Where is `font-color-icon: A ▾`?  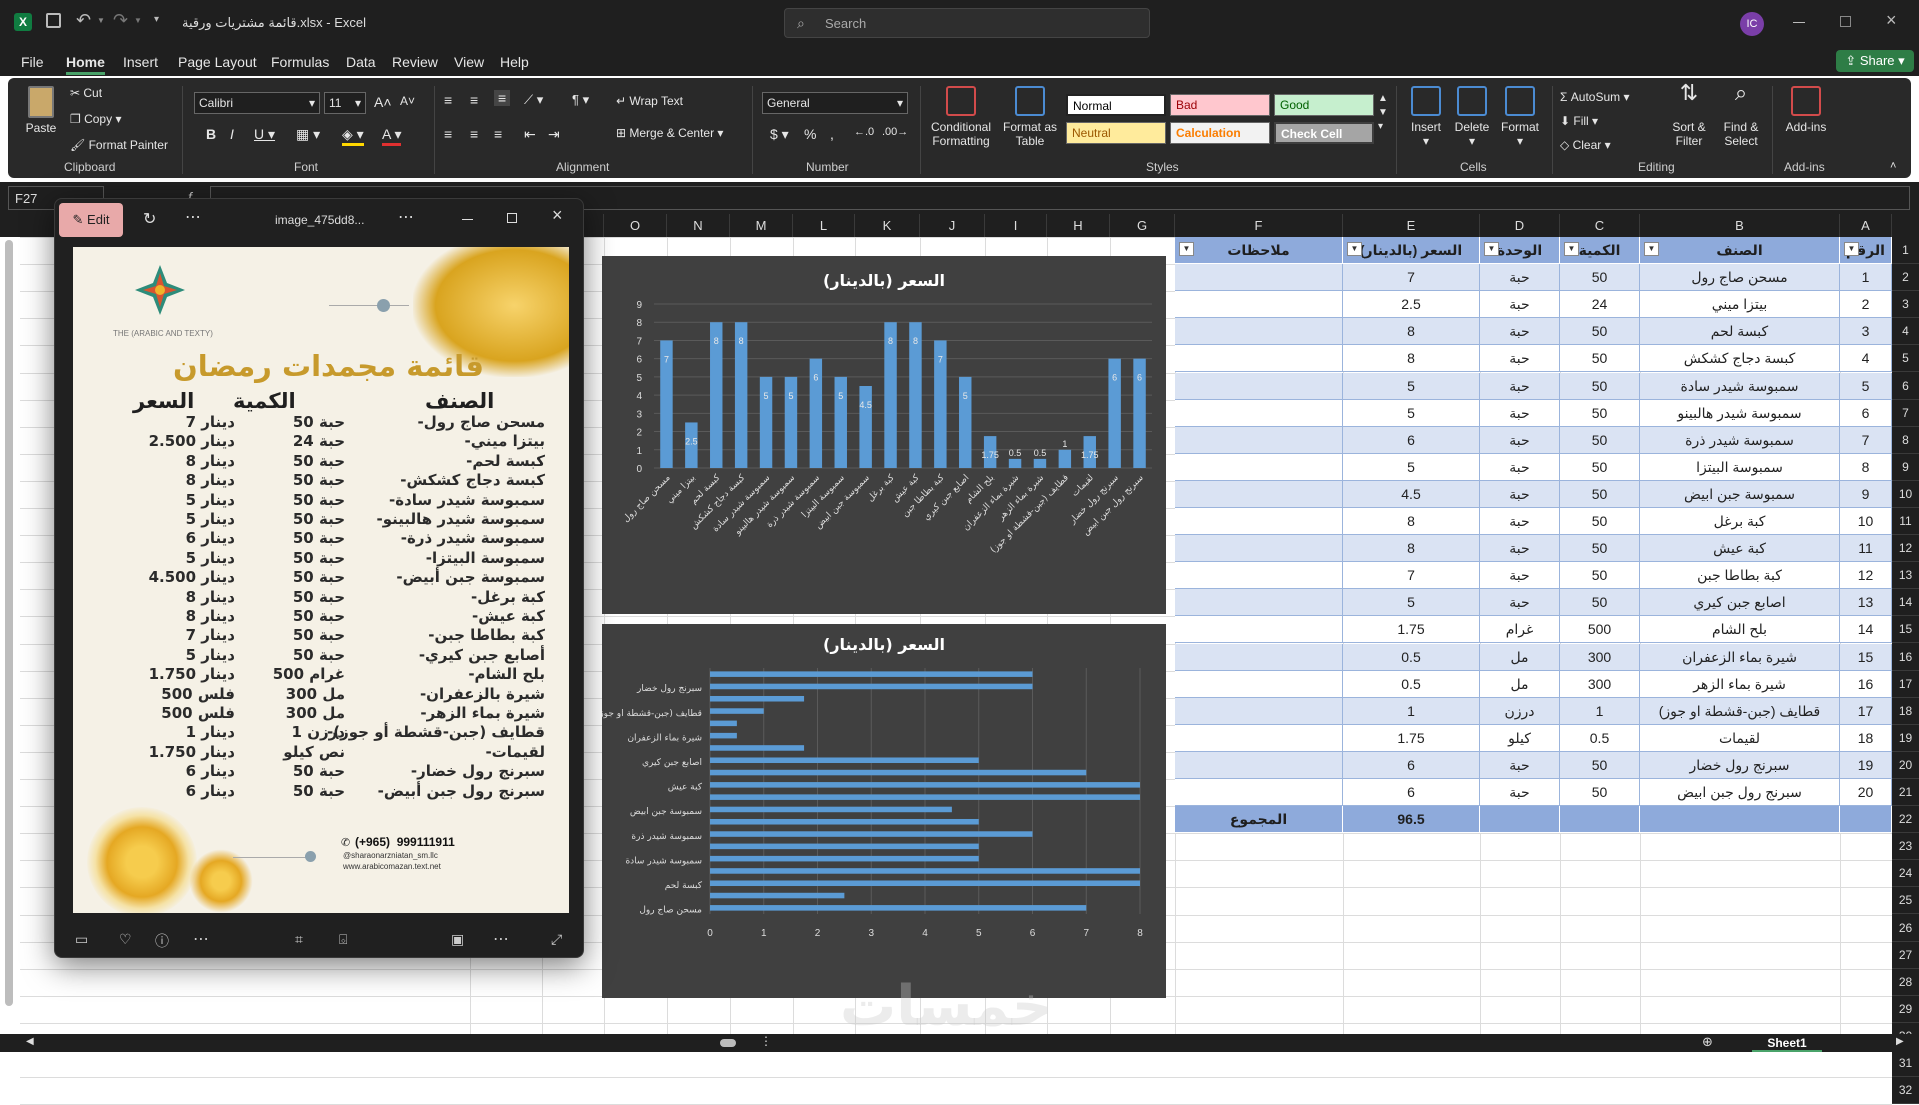 font-color-icon: A ▾ is located at coordinates (392, 136).